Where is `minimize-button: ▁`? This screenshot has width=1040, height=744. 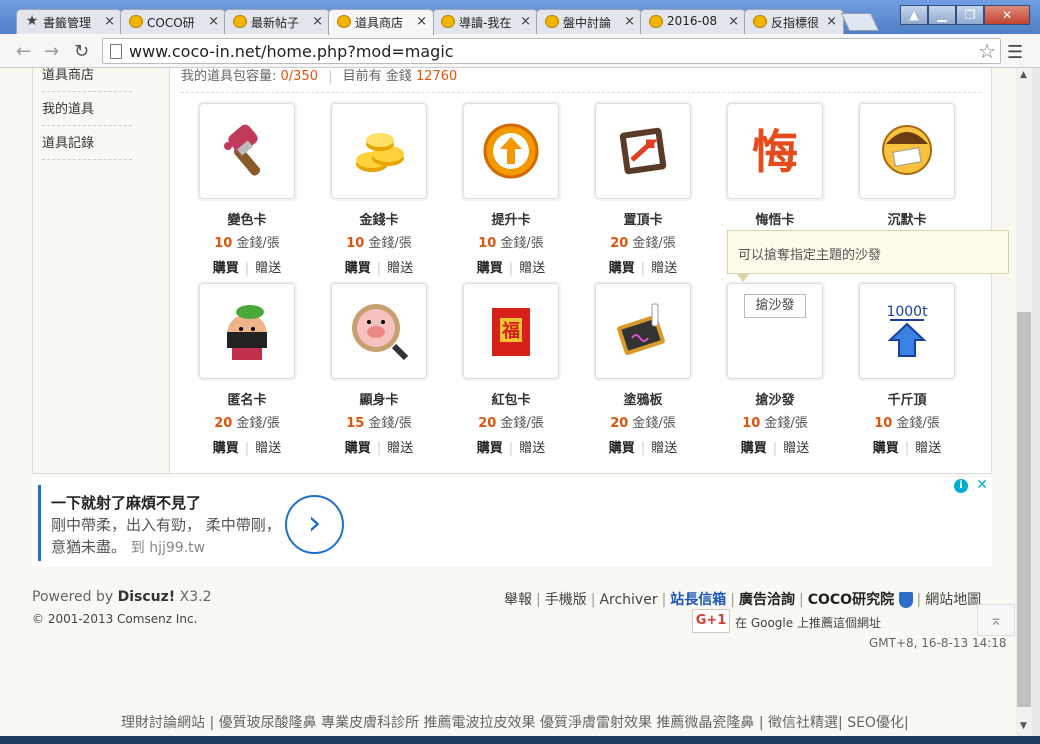
minimize-button: ▁ is located at coordinates (942, 15).